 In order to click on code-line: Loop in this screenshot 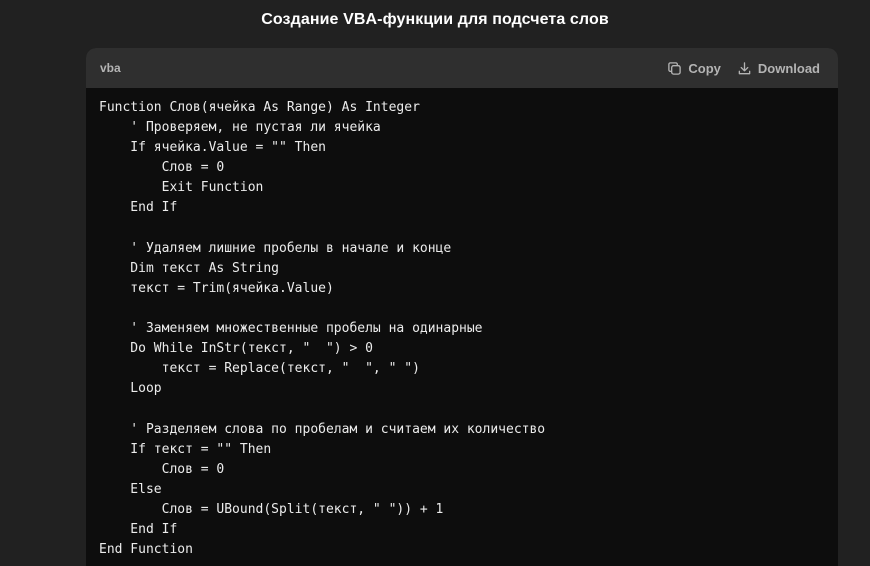, I will do `click(130, 389)`.